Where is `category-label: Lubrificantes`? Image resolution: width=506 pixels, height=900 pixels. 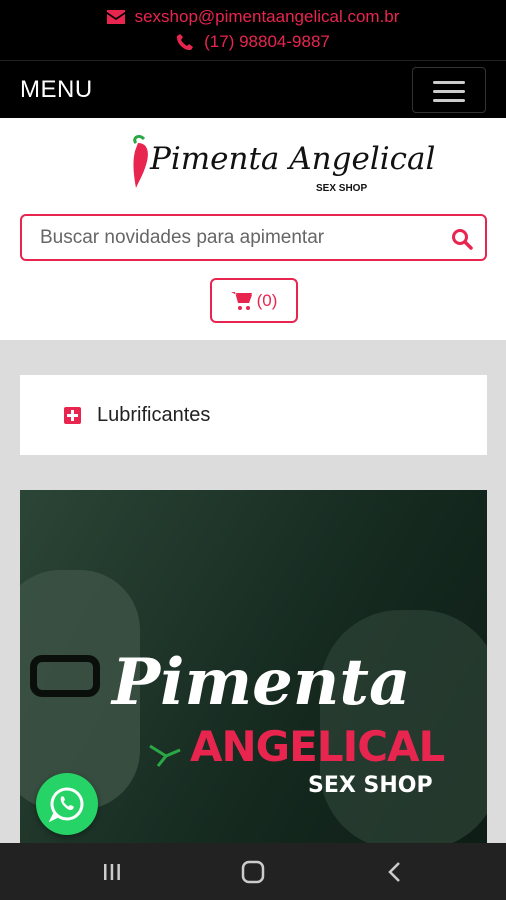
category-label: Lubrificantes is located at coordinates (153, 415).